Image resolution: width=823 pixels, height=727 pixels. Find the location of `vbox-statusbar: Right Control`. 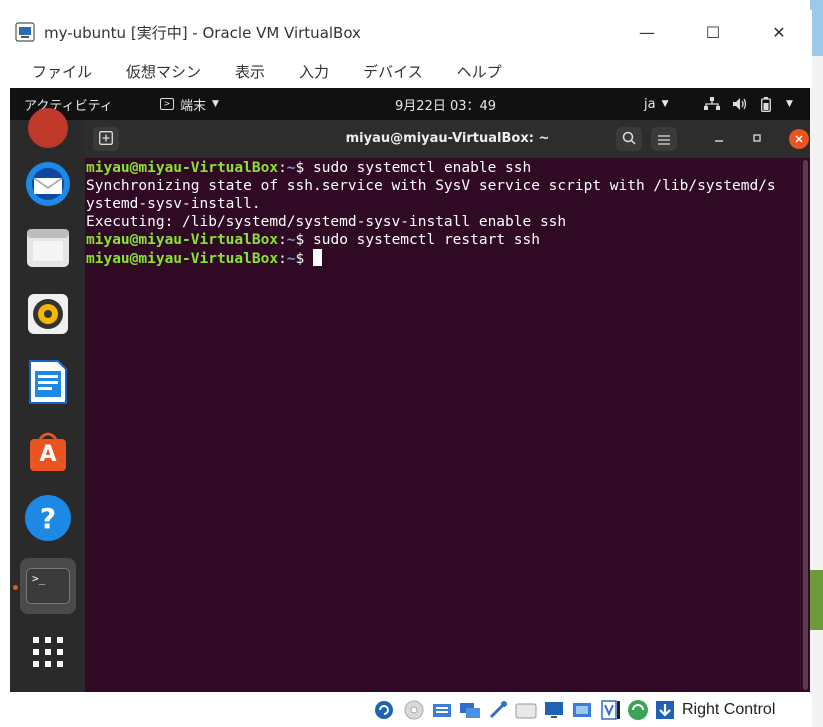

vbox-statusbar: Right Control is located at coordinates (411, 709).